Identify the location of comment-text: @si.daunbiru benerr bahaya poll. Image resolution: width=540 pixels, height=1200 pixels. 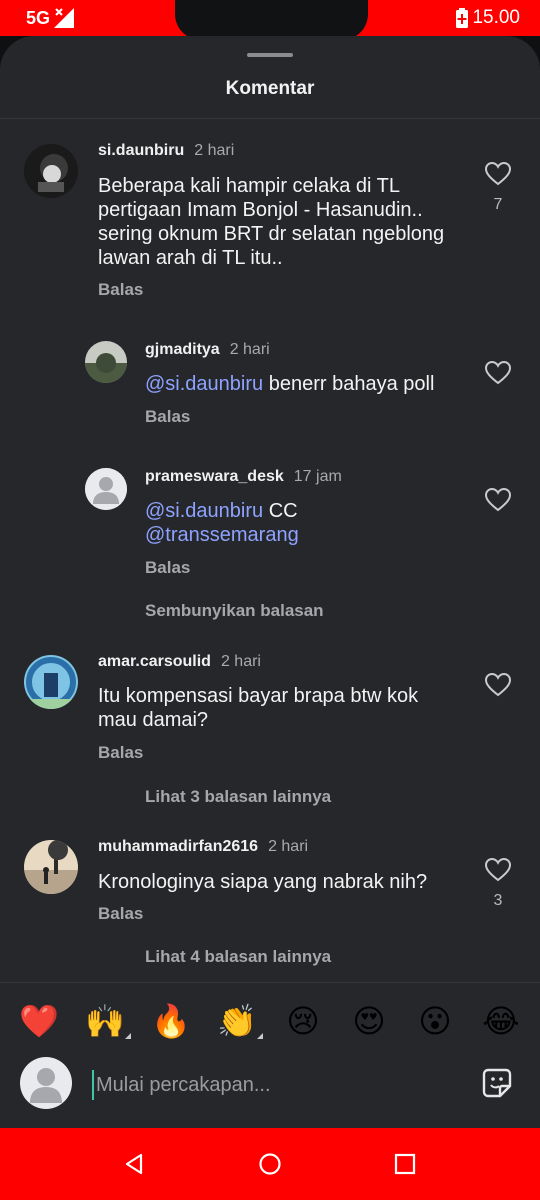
(305, 384).